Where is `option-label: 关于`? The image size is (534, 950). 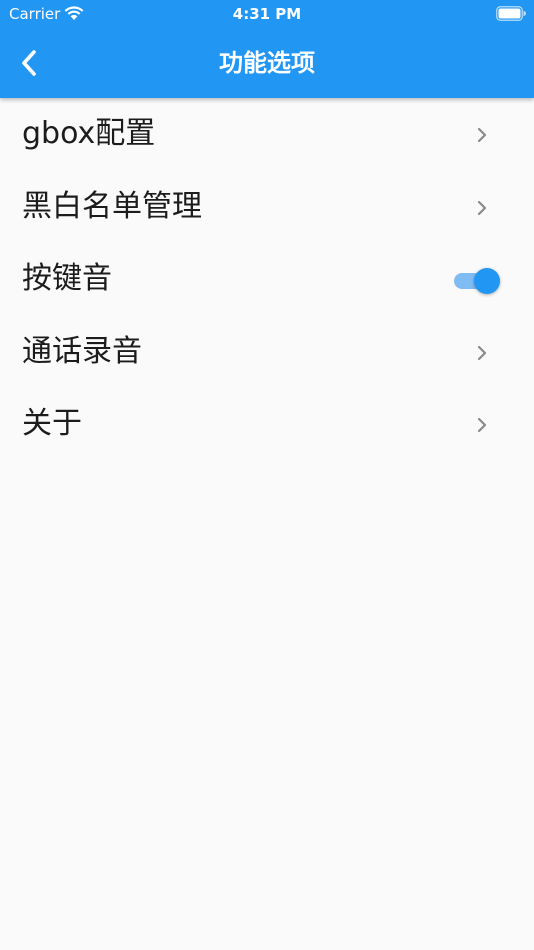
option-label: 关于 is located at coordinates (52, 423).